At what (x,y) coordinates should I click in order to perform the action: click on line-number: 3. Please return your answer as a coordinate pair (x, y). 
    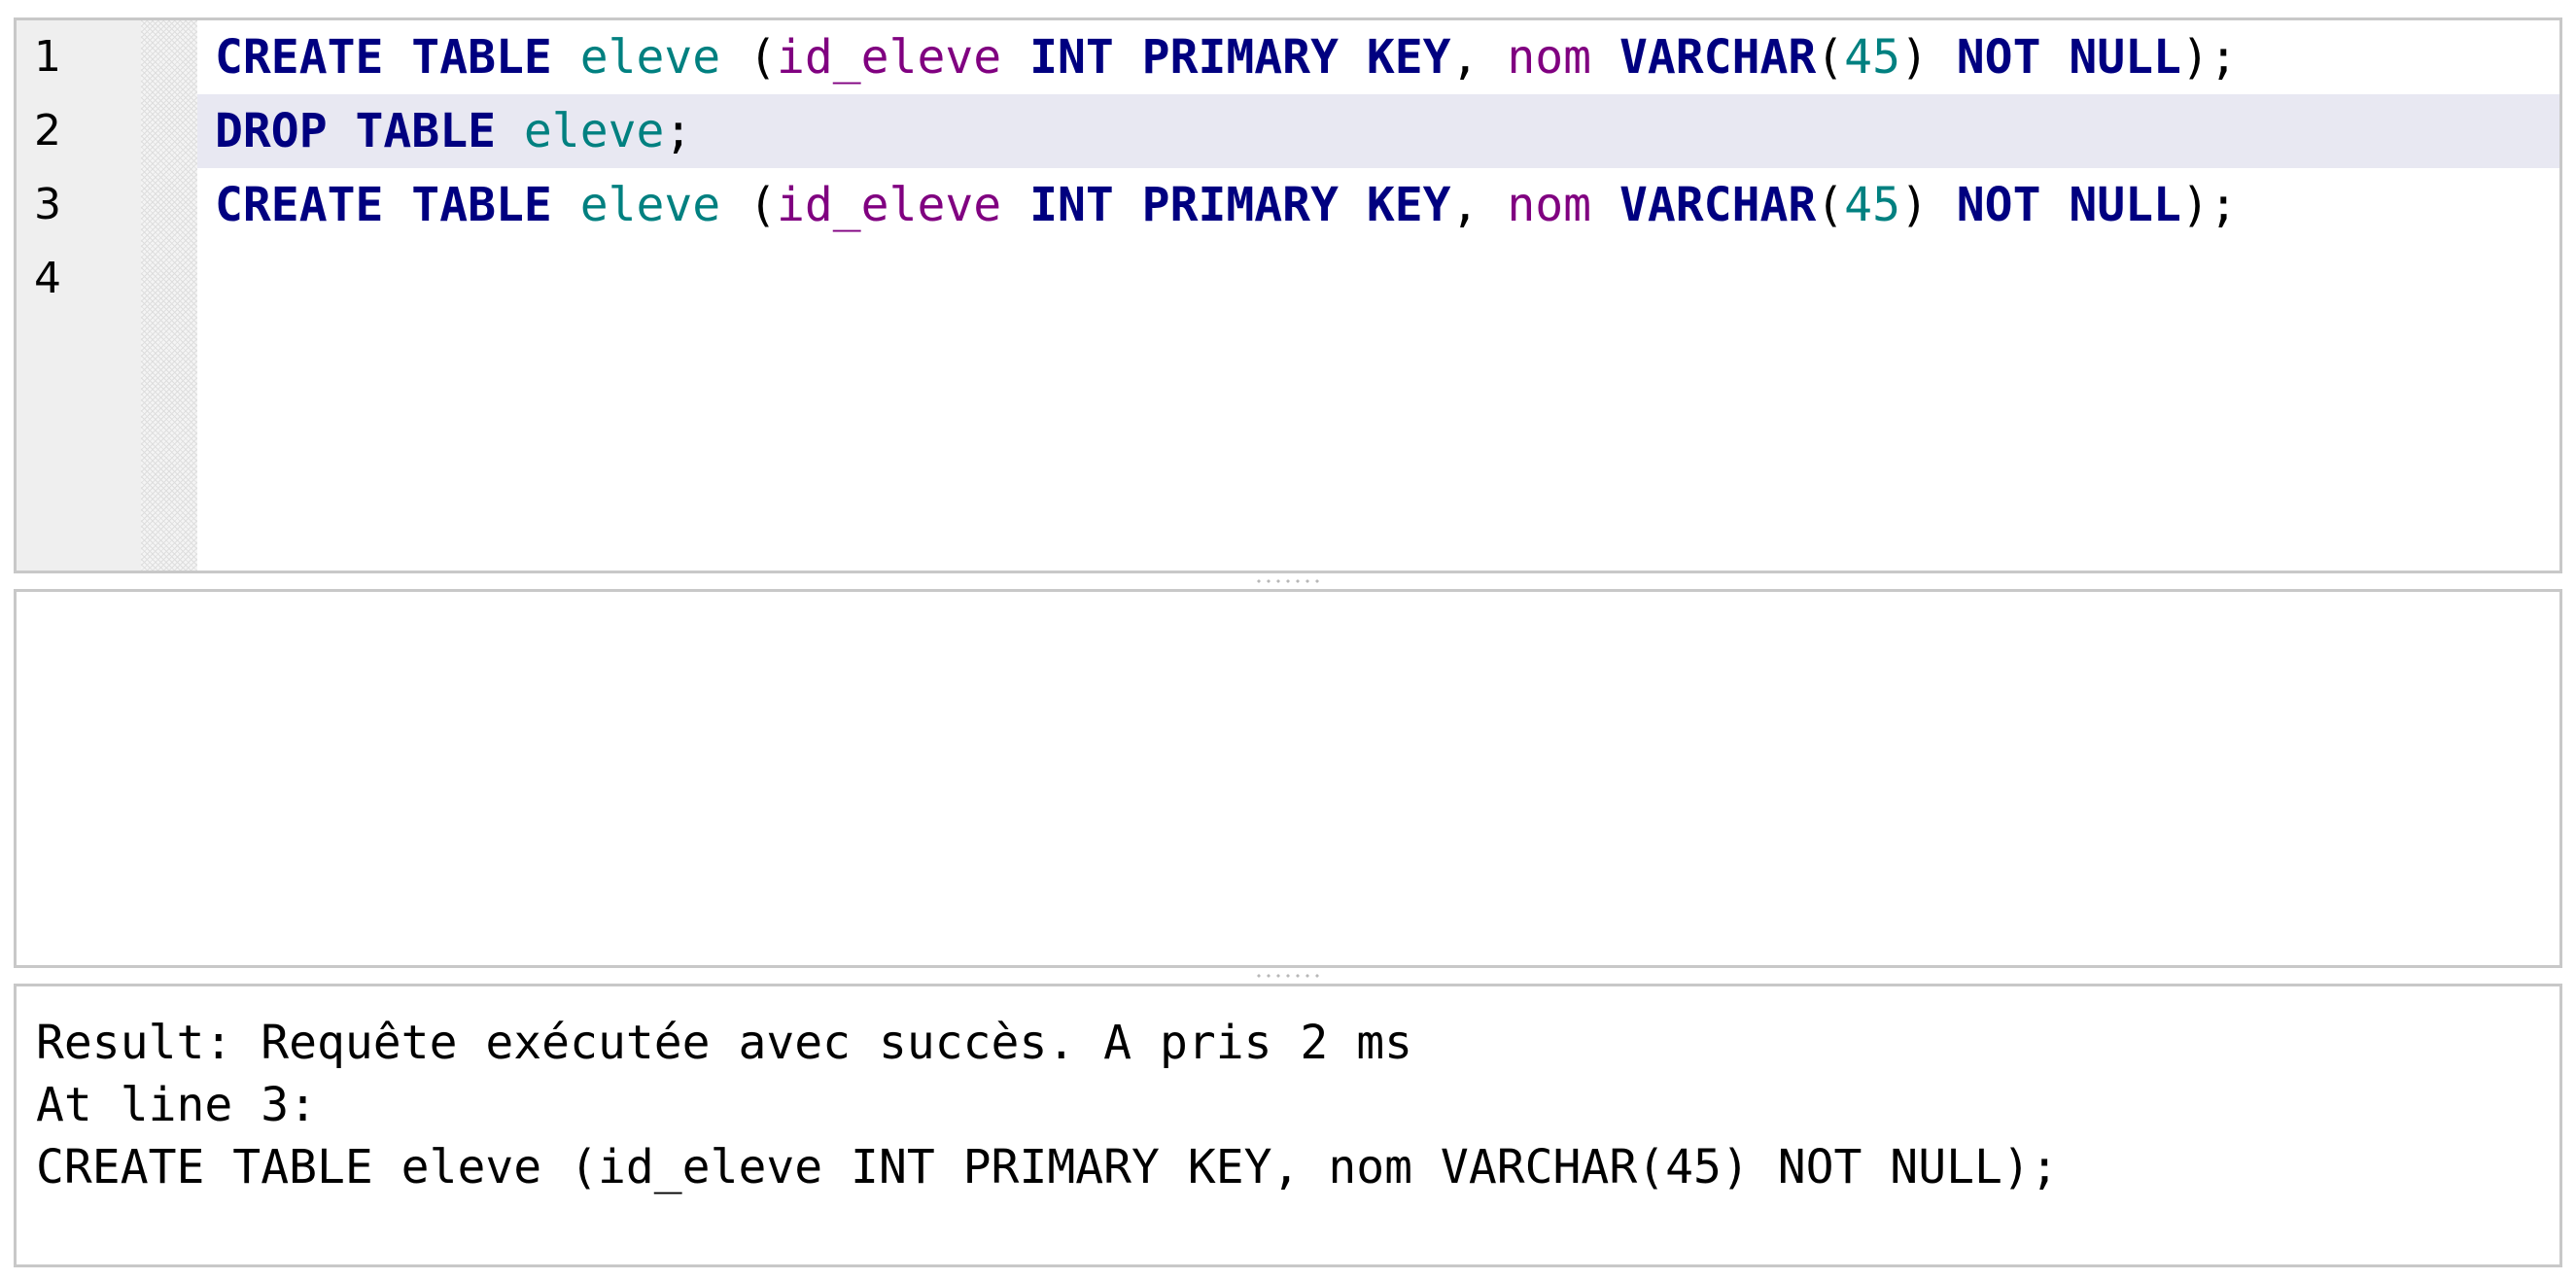
    Looking at the image, I should click on (47, 204).